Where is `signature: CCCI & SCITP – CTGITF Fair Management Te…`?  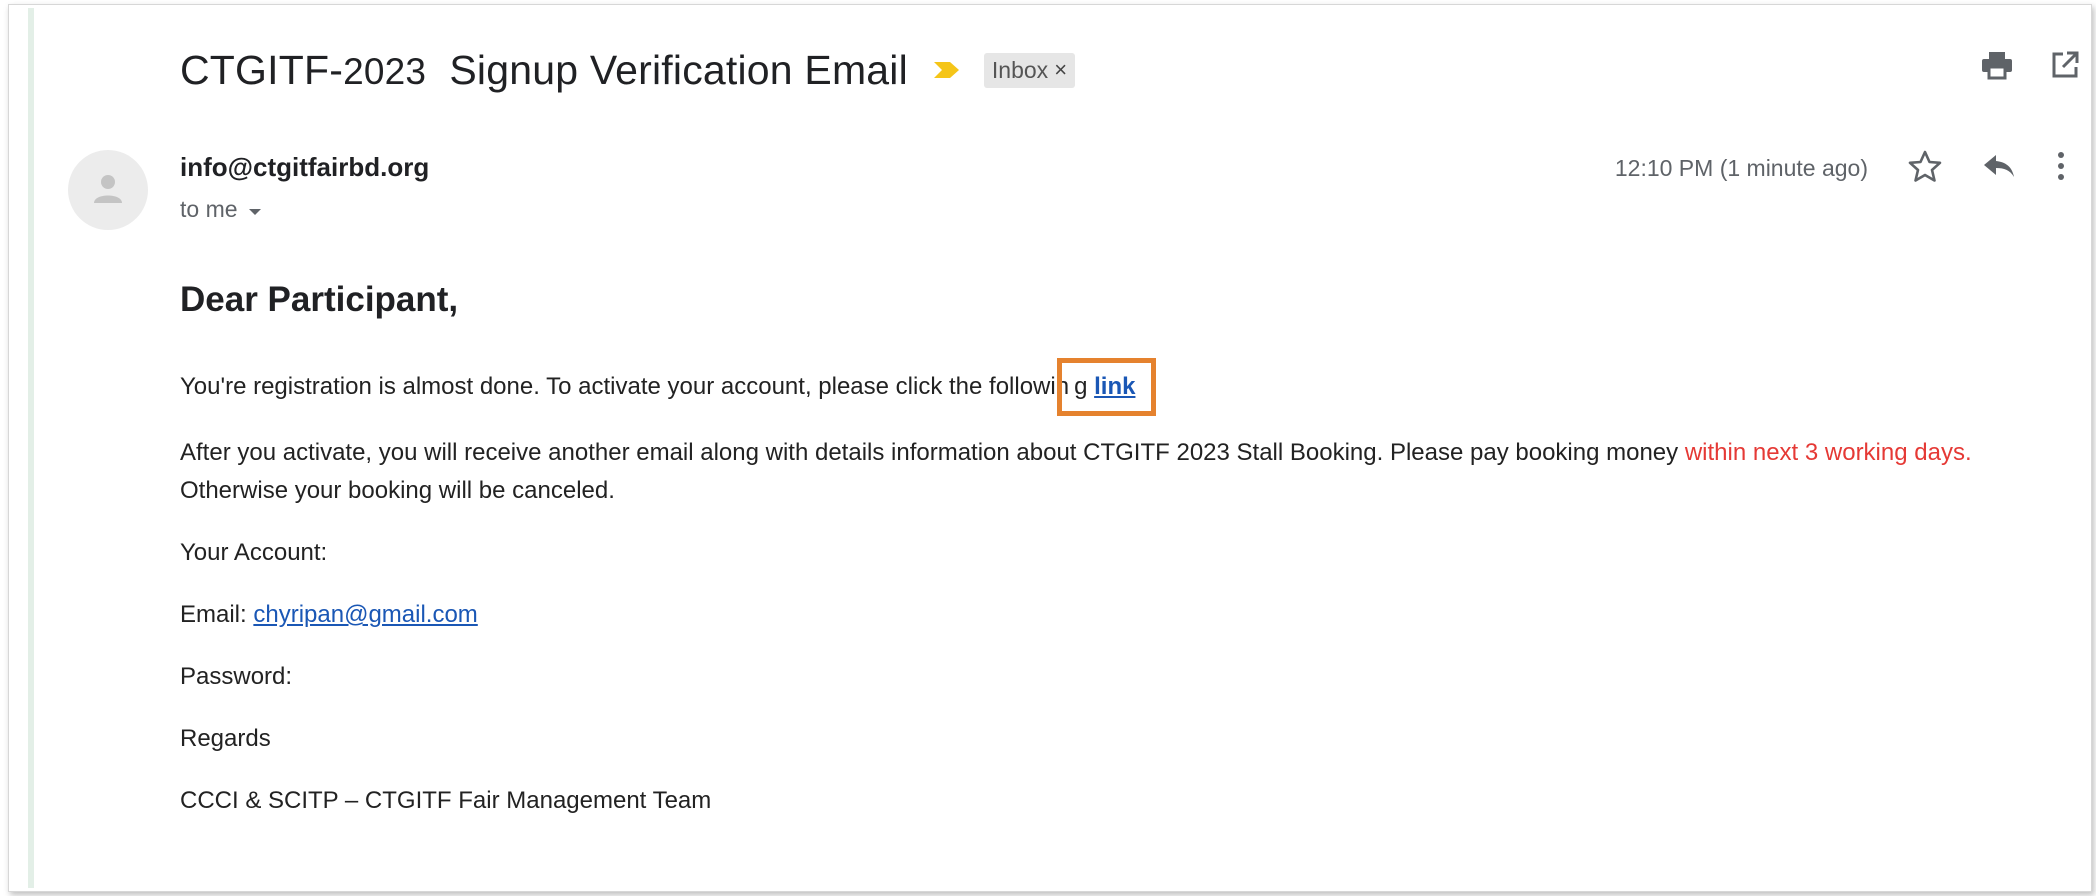 signature: CCCI & SCITP – CTGITF Fair Management Te… is located at coordinates (446, 800).